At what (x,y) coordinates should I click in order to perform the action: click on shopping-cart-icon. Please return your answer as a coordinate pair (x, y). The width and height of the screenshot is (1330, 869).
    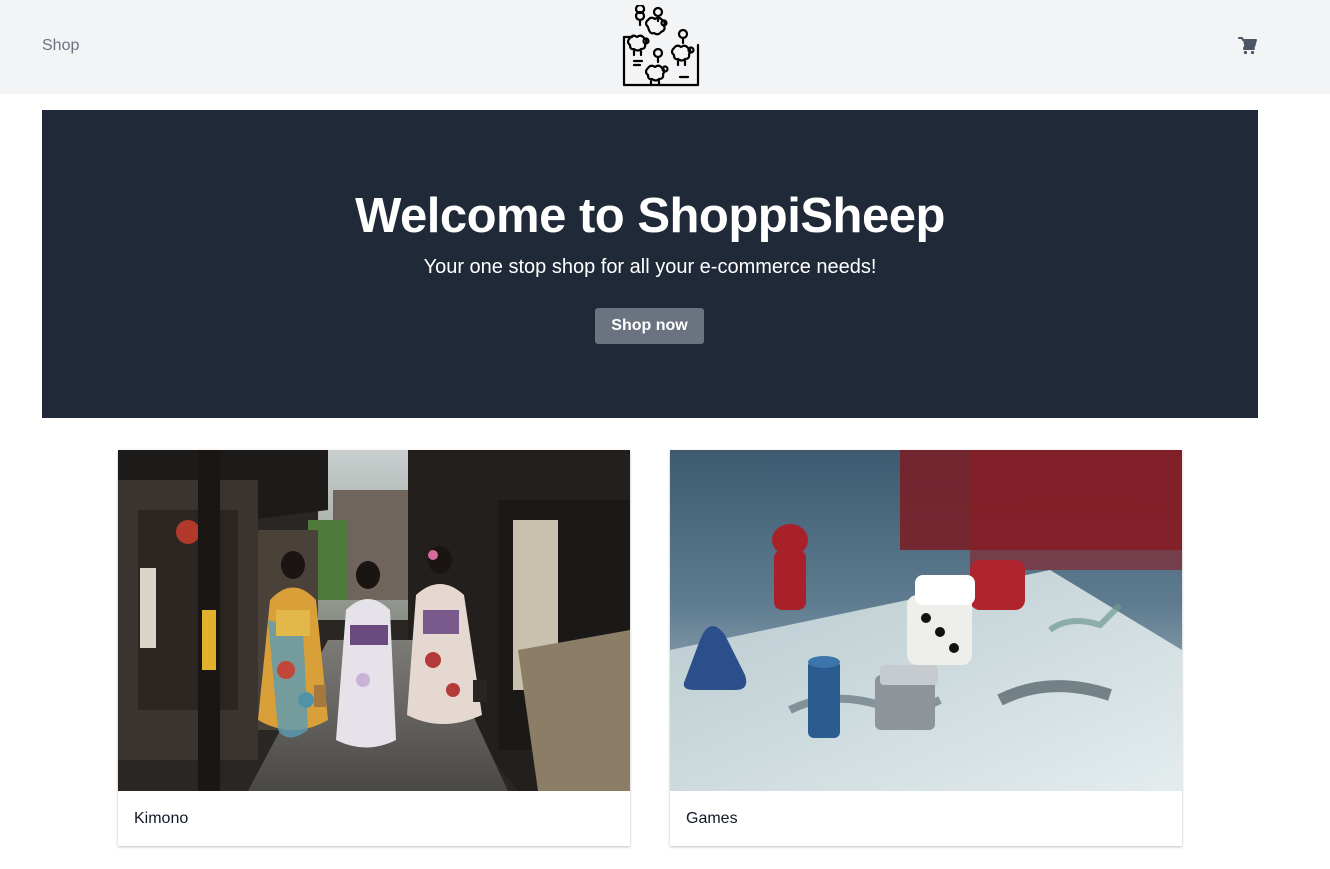
    Looking at the image, I should click on (1248, 46).